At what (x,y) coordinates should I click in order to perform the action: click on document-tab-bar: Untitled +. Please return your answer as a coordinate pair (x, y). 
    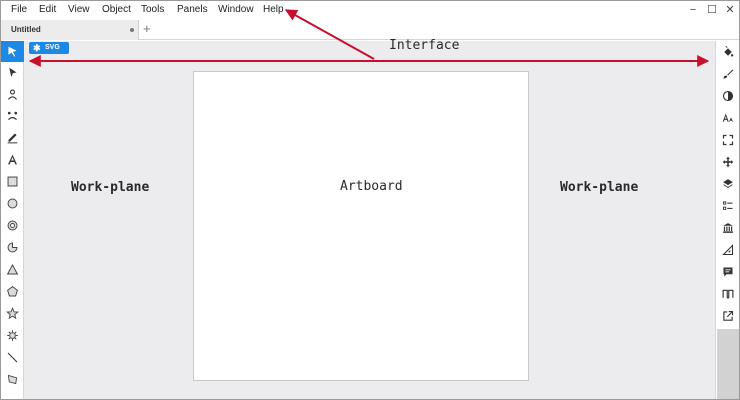
    Looking at the image, I should click on (370, 30).